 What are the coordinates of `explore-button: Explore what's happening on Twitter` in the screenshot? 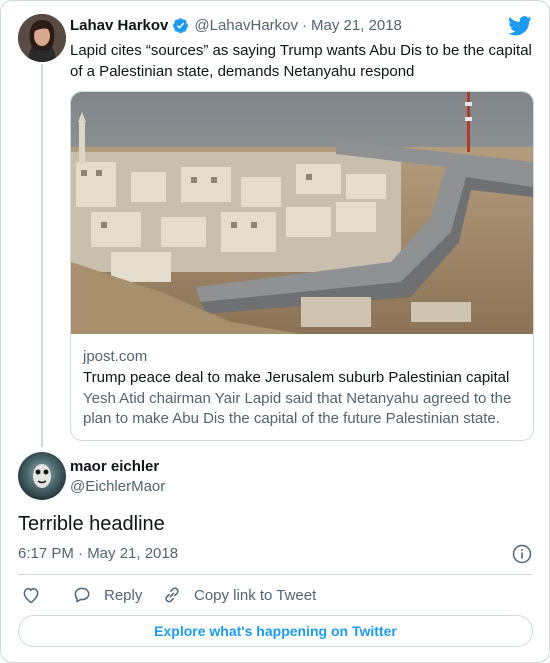 It's located at (275, 631).